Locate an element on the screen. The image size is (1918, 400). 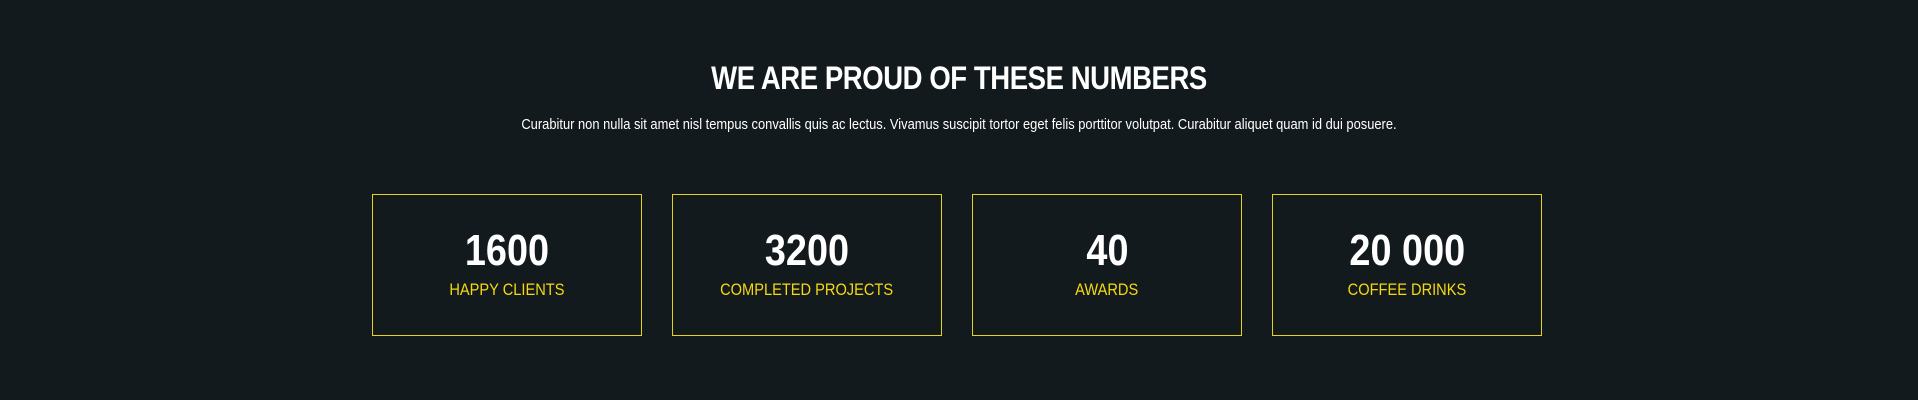
stat-label: AWARDS is located at coordinates (1107, 289).